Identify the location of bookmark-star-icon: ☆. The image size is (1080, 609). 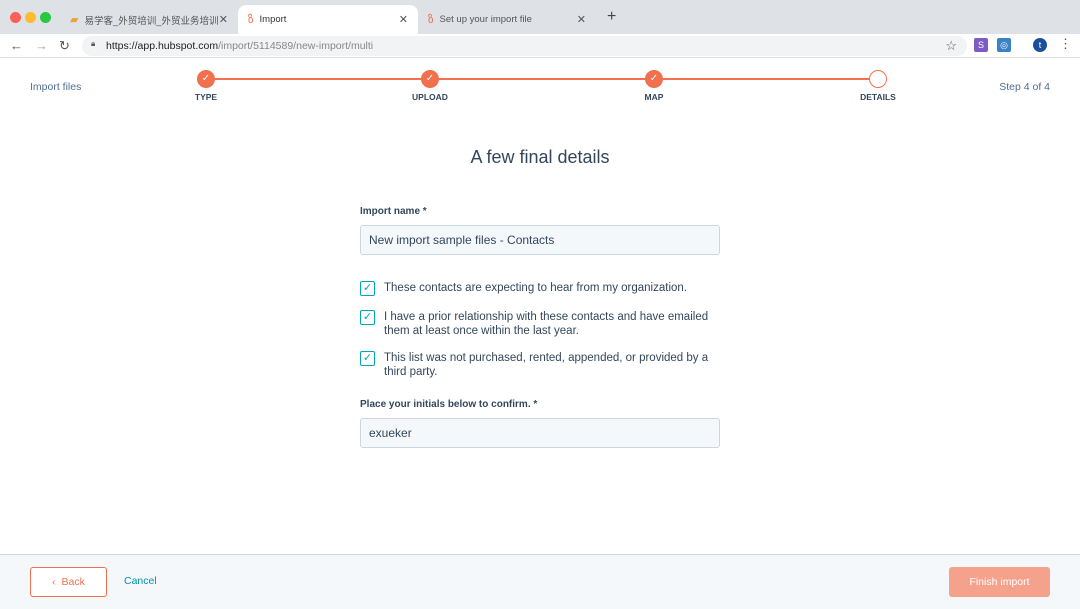
(951, 46).